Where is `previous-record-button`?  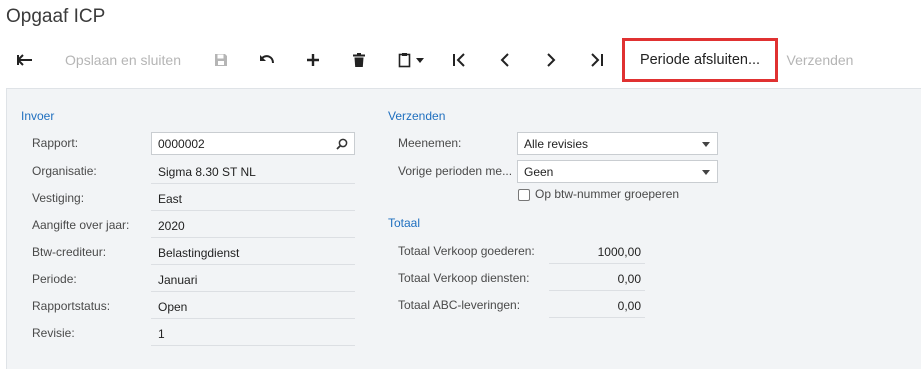
previous-record-button is located at coordinates (505, 60).